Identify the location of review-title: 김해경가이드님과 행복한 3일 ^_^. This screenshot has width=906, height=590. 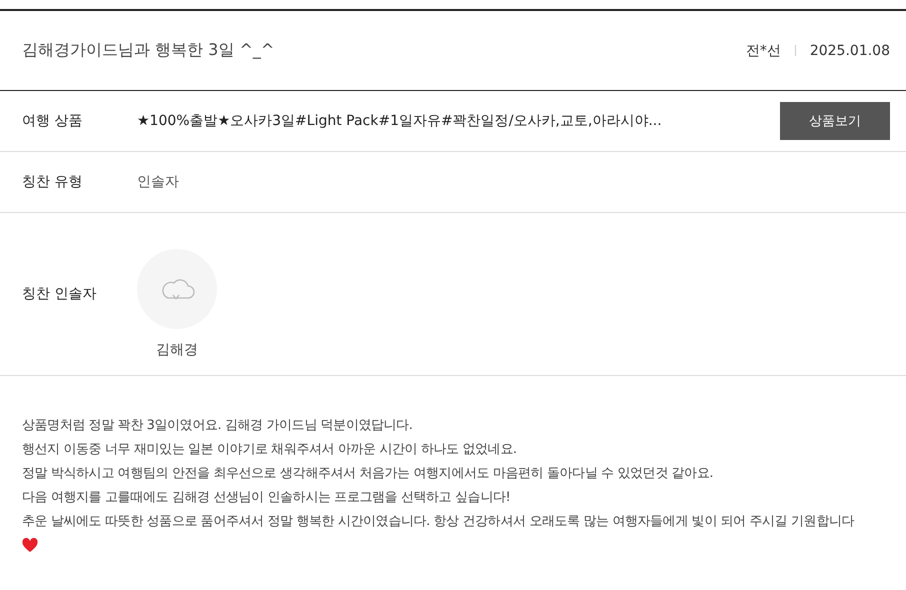
(148, 50).